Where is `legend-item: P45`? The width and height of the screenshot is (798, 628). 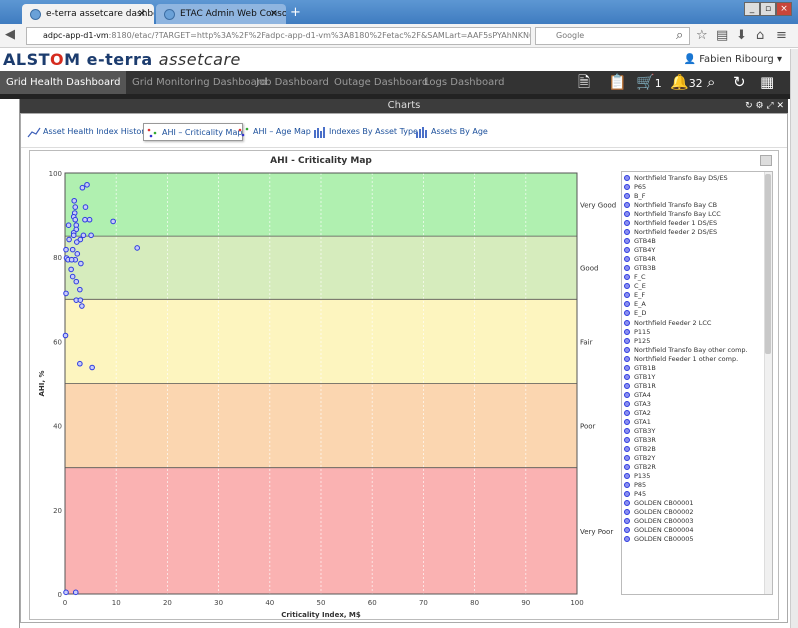
legend-item: P45 is located at coordinates (693, 494).